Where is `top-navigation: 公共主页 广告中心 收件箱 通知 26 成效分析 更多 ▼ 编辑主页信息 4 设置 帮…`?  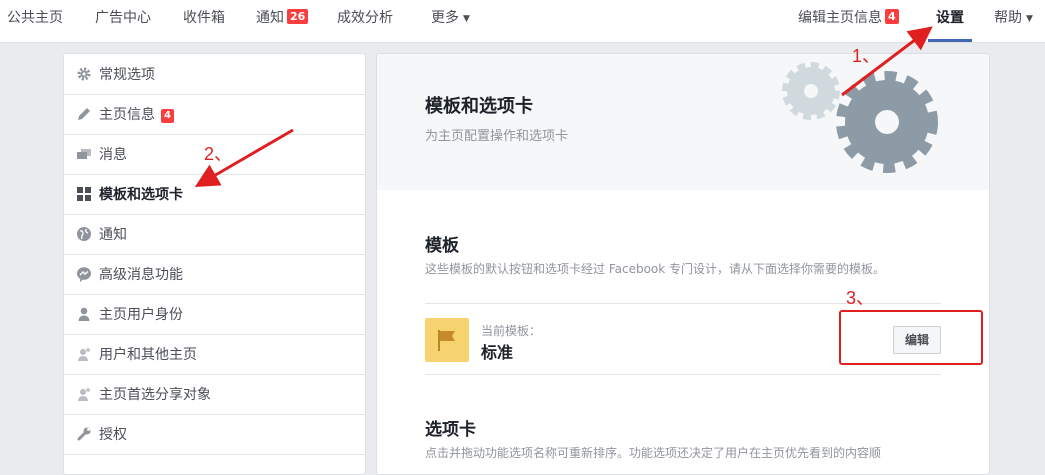 top-navigation: 公共主页 广告中心 收件箱 通知 26 成效分析 更多 ▼ 编辑主页信息 4 设置 帮… is located at coordinates (522, 21).